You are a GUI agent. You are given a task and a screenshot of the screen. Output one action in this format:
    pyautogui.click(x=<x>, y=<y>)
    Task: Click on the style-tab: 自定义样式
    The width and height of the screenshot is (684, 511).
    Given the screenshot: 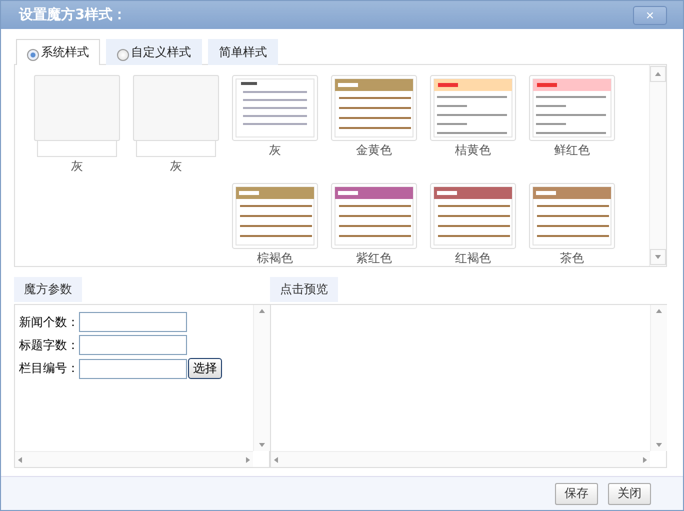 What is the action you would take?
    pyautogui.click(x=154, y=52)
    